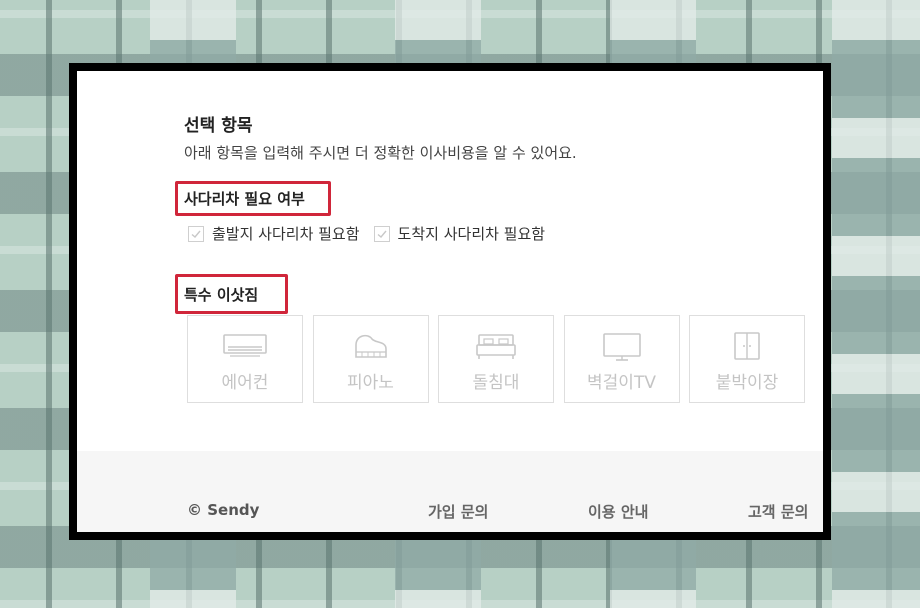 The height and width of the screenshot is (608, 920). I want to click on special-items-list: 에어컨 피아노 돌침대 벽걸이TV 붙박이장, so click(501, 359).